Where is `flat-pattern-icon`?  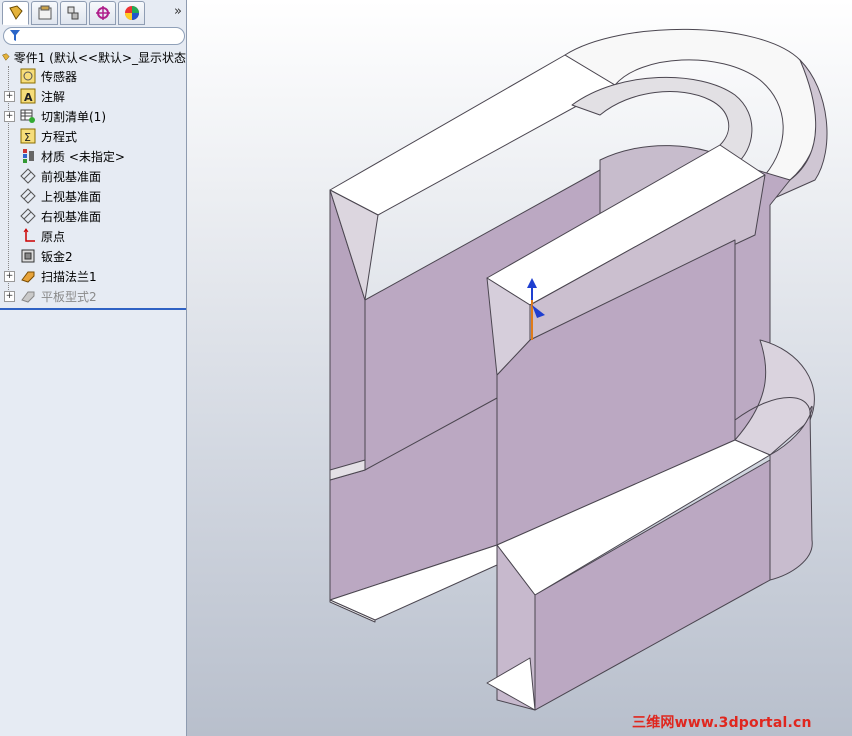
flat-pattern-icon is located at coordinates (28, 297).